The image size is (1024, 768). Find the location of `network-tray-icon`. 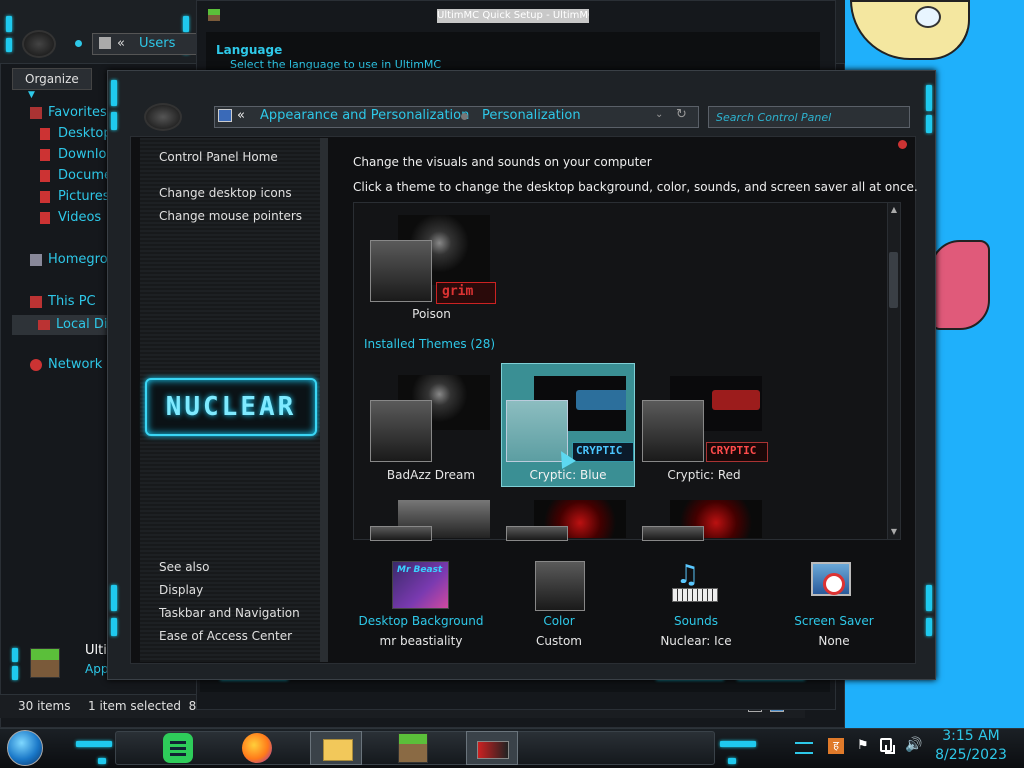

network-tray-icon is located at coordinates (890, 749).